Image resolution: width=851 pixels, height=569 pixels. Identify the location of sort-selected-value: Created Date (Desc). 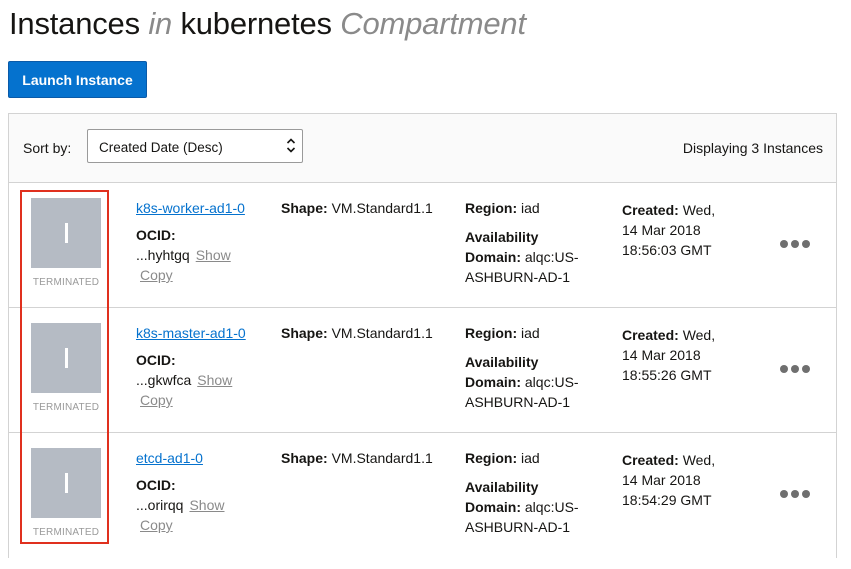
(161, 147).